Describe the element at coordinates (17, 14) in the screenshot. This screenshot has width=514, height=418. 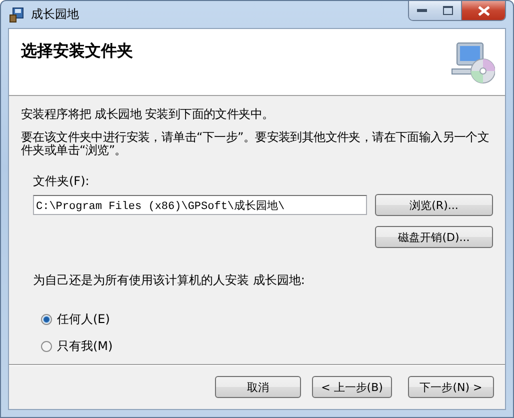
I see `installer-icon` at that location.